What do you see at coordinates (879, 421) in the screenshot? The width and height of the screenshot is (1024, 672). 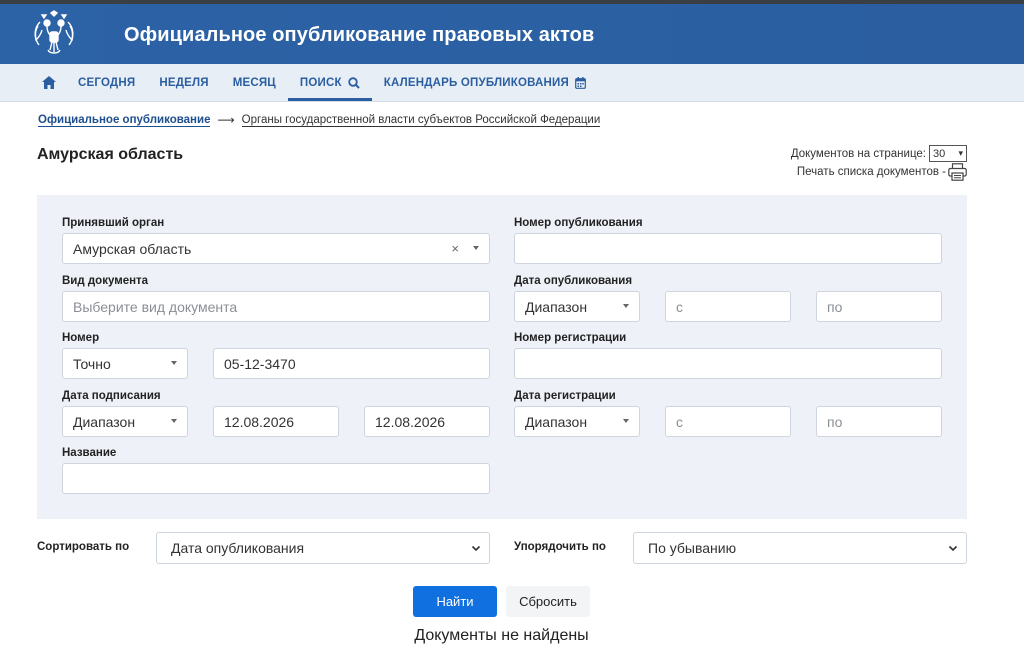 I see `reg-date-to-input: по` at bounding box center [879, 421].